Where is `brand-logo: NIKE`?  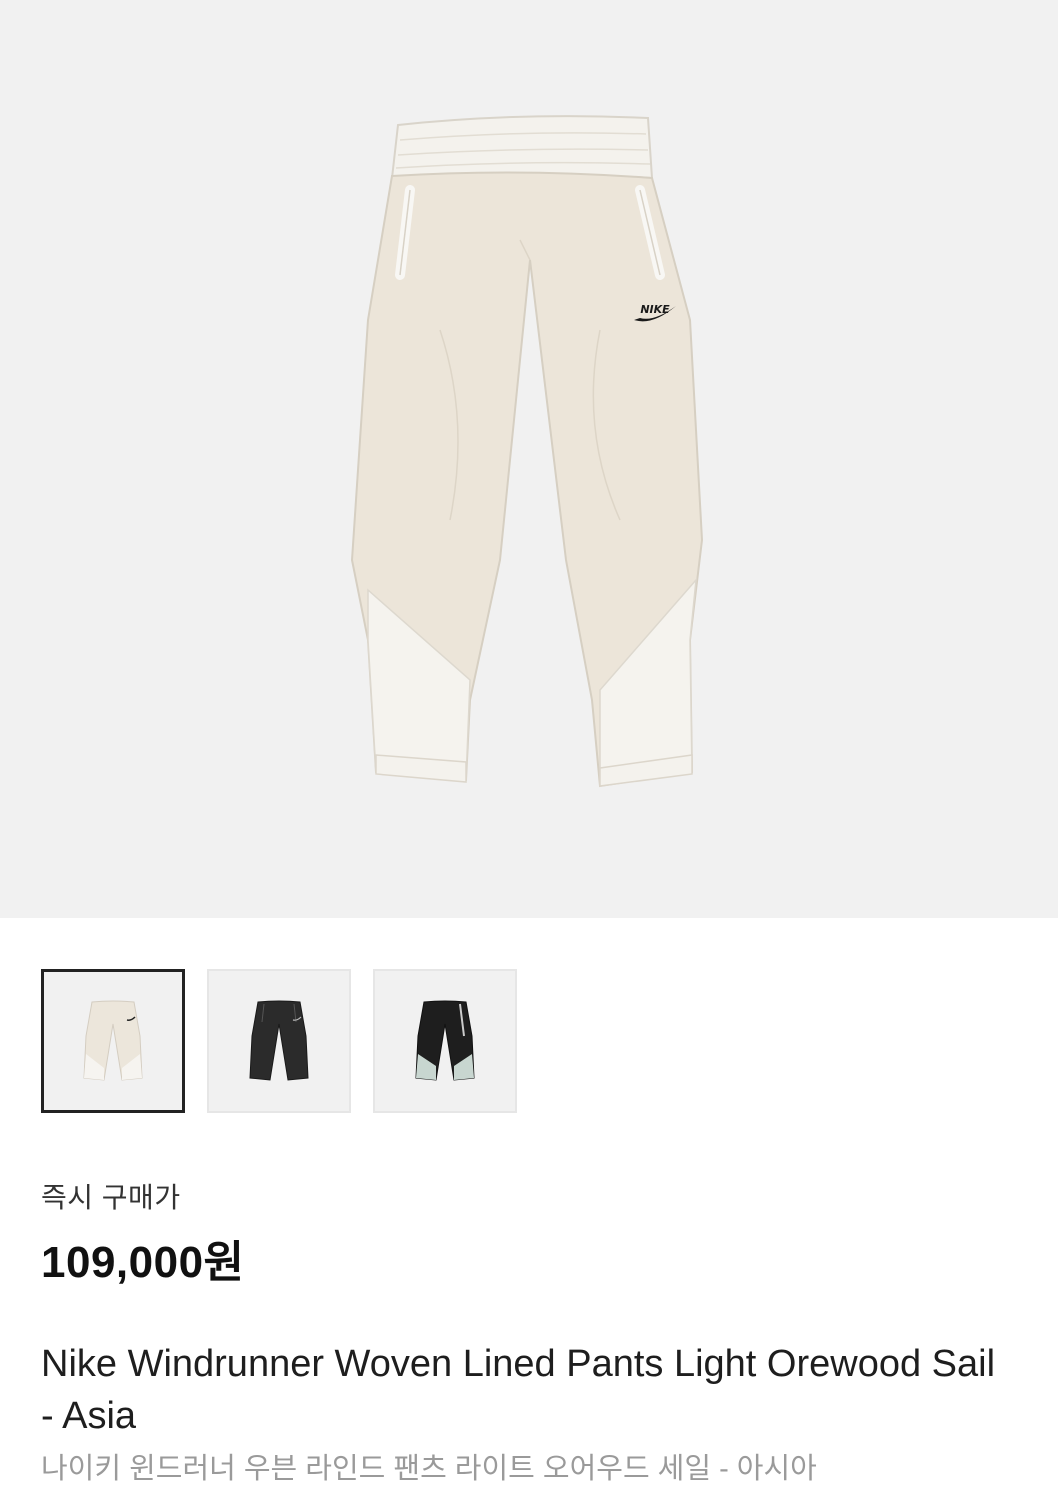
brand-logo: NIKE is located at coordinates (655, 309).